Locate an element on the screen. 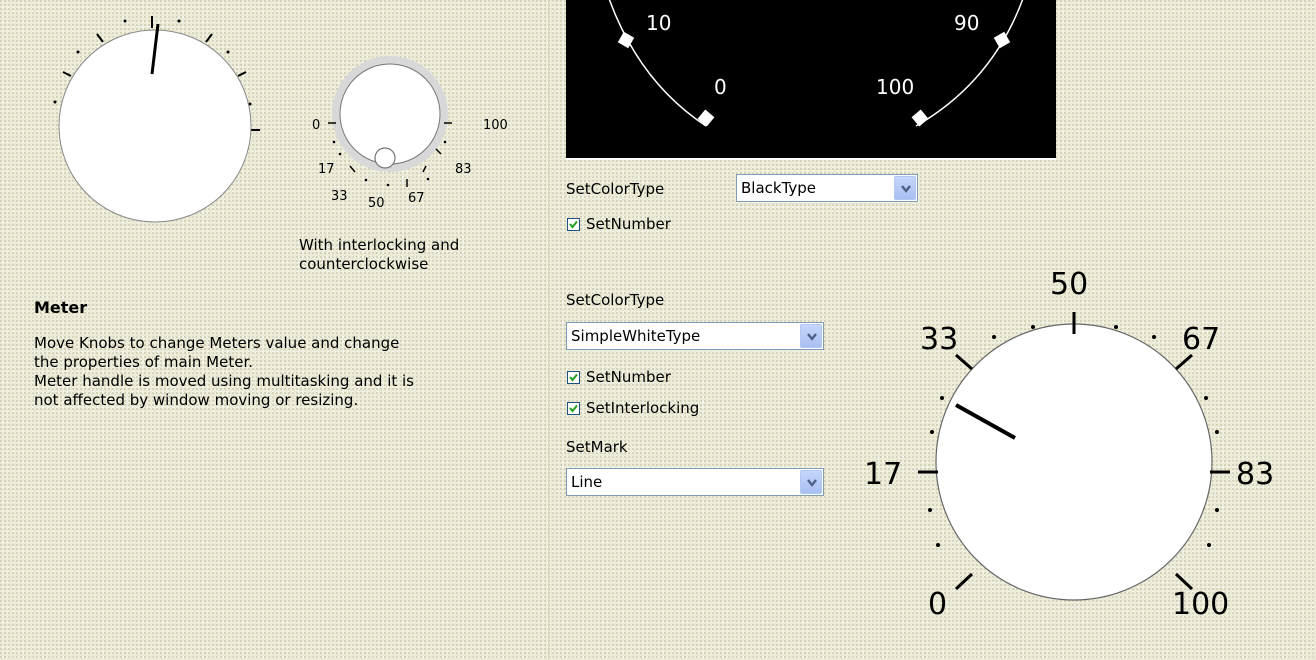 This screenshot has height=660, width=1316. black-meter-label-100: 100 is located at coordinates (895, 87).